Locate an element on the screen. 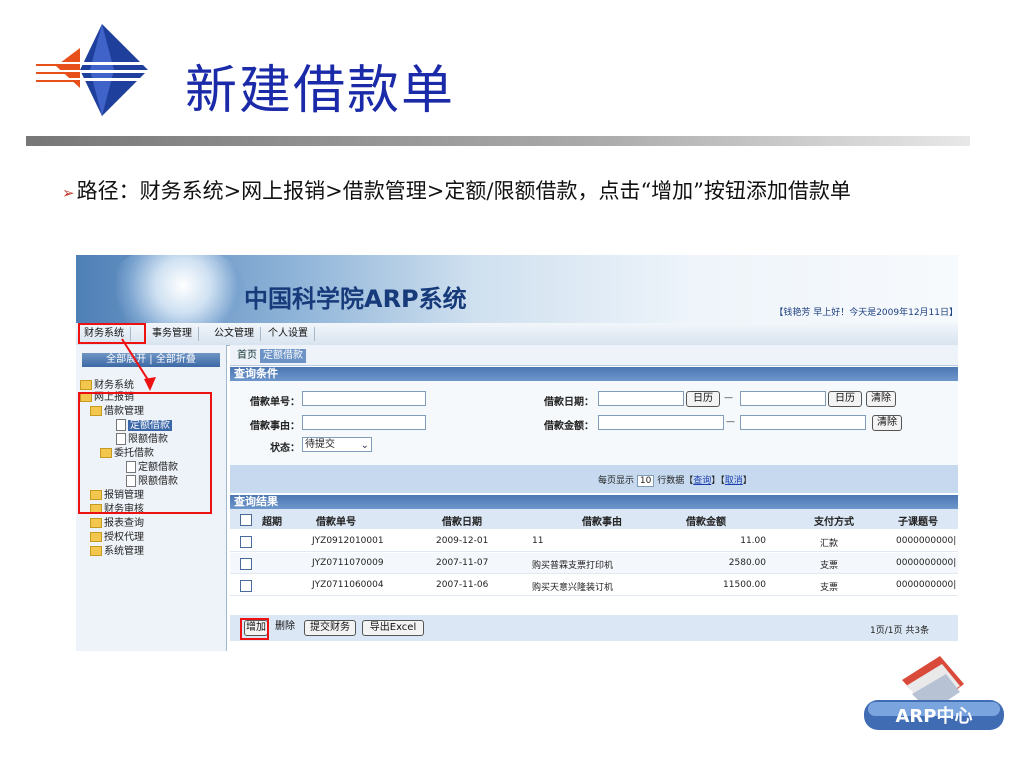 Image resolution: width=1024 pixels, height=768 pixels. tree-item-report-query: 报表查询 is located at coordinates (117, 524).